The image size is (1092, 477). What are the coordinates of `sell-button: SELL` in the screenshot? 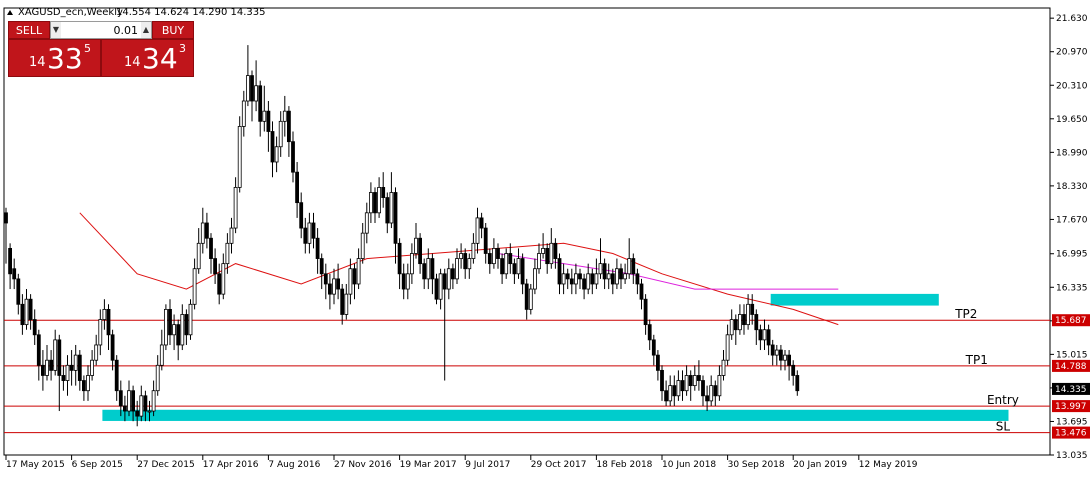 It's located at (29, 30).